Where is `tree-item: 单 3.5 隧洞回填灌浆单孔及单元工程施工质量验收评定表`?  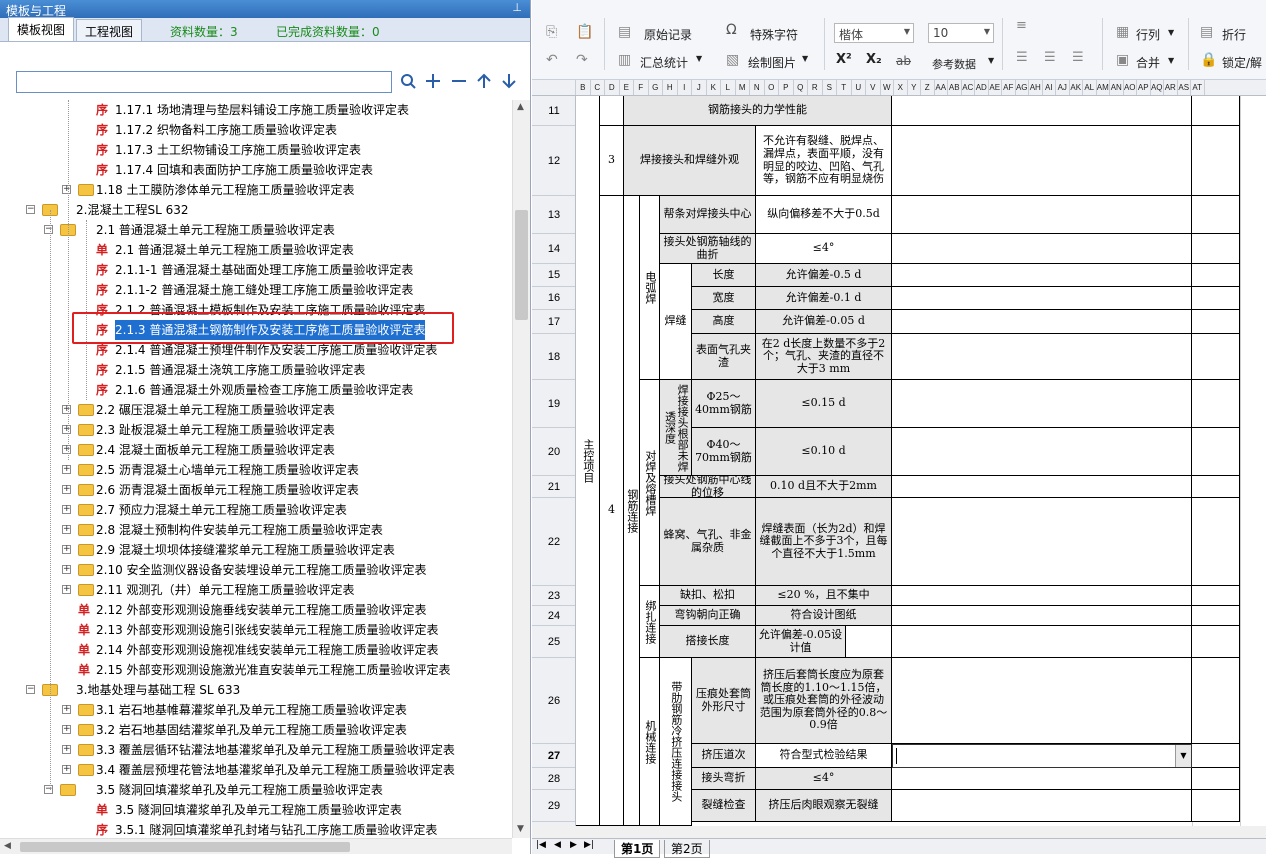 tree-item: 单 3.5 隧洞回填灌浆单孔及单元工程施工质量验收评定表 is located at coordinates (256, 810).